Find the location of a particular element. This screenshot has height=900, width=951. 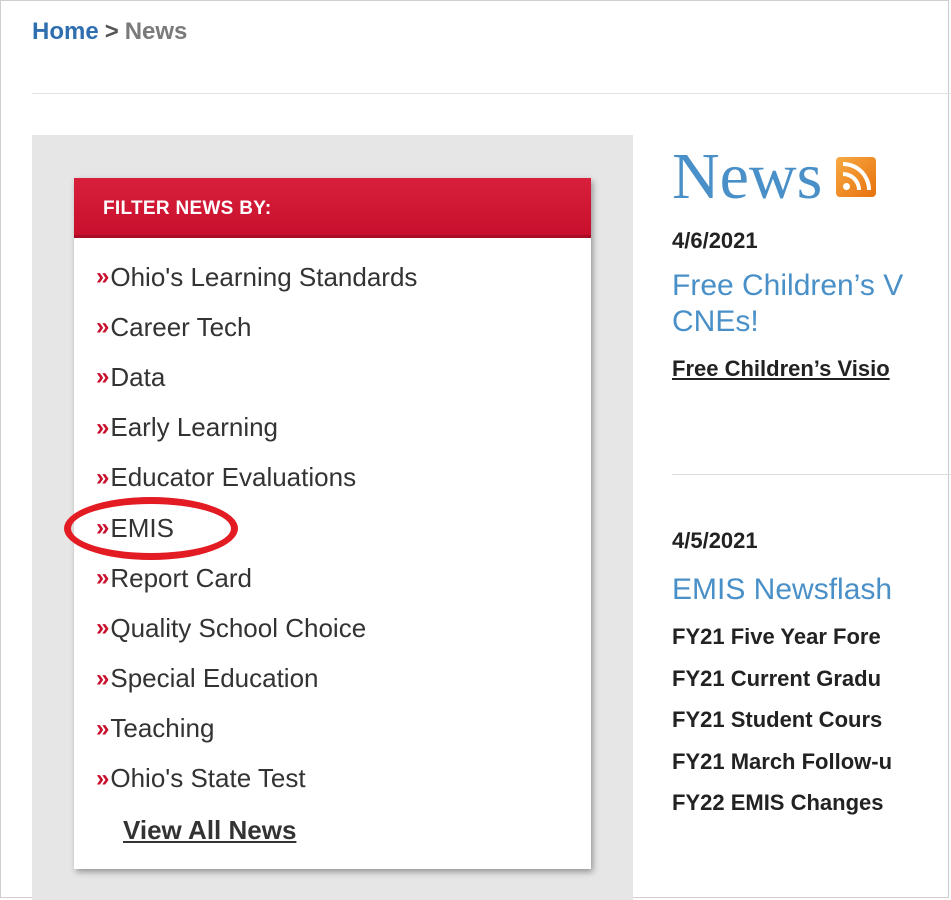

filter-item-label: Quality School Choice is located at coordinates (238, 627).